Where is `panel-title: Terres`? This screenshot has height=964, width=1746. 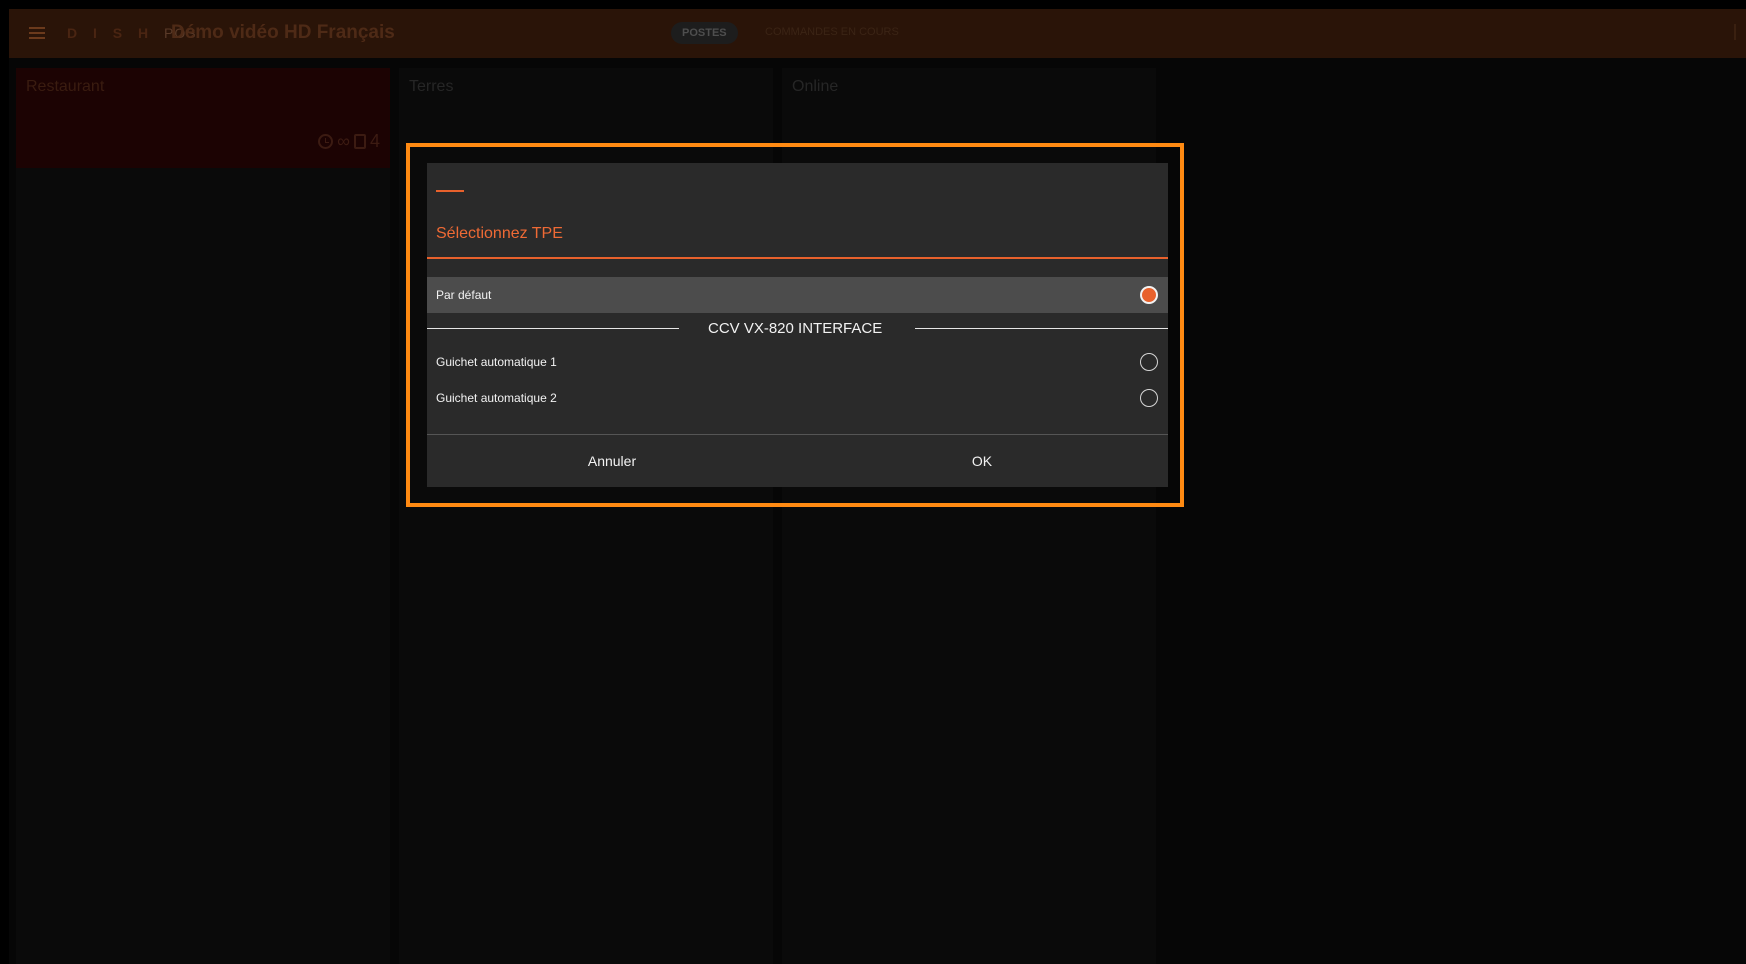 panel-title: Terres is located at coordinates (431, 86).